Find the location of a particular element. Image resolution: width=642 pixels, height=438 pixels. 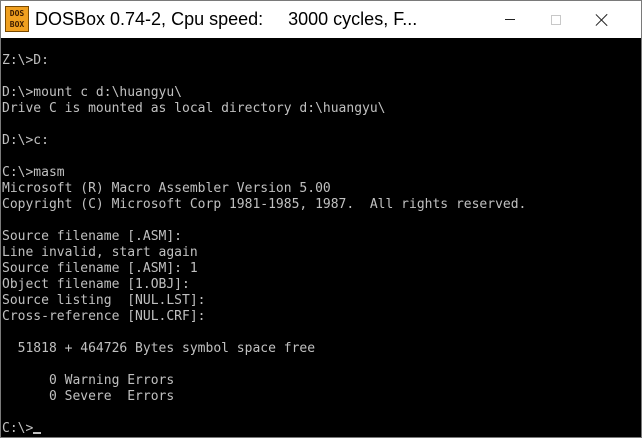

console-prompt: C:\> is located at coordinates (18, 428).